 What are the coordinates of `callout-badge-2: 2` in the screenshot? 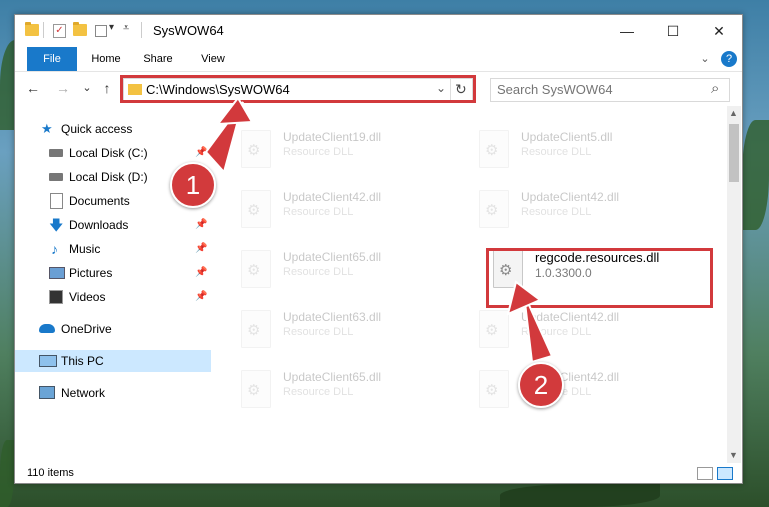 It's located at (541, 385).